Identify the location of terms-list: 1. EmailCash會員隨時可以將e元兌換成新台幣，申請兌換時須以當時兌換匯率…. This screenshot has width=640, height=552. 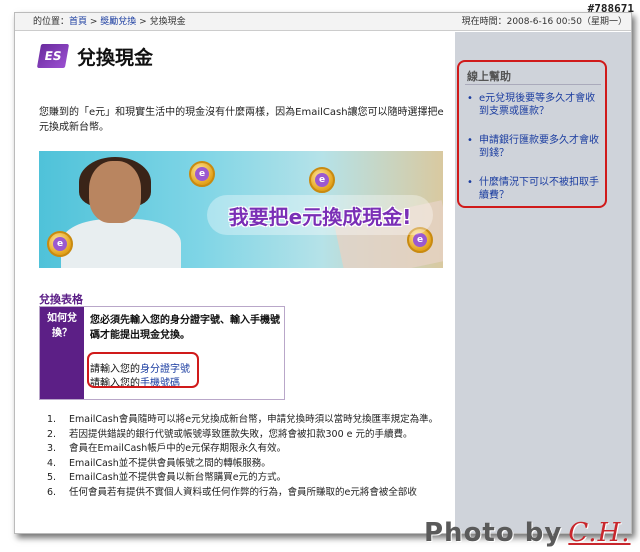
(247, 456).